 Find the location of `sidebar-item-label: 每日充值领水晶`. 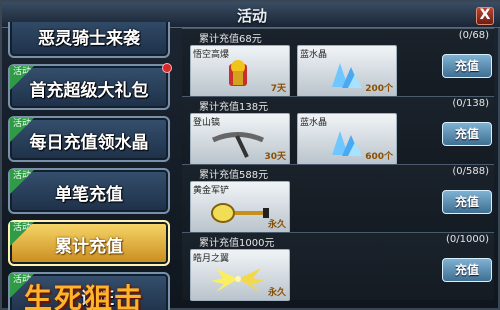

sidebar-item-label: 每日充值领水晶 is located at coordinates (89, 143).